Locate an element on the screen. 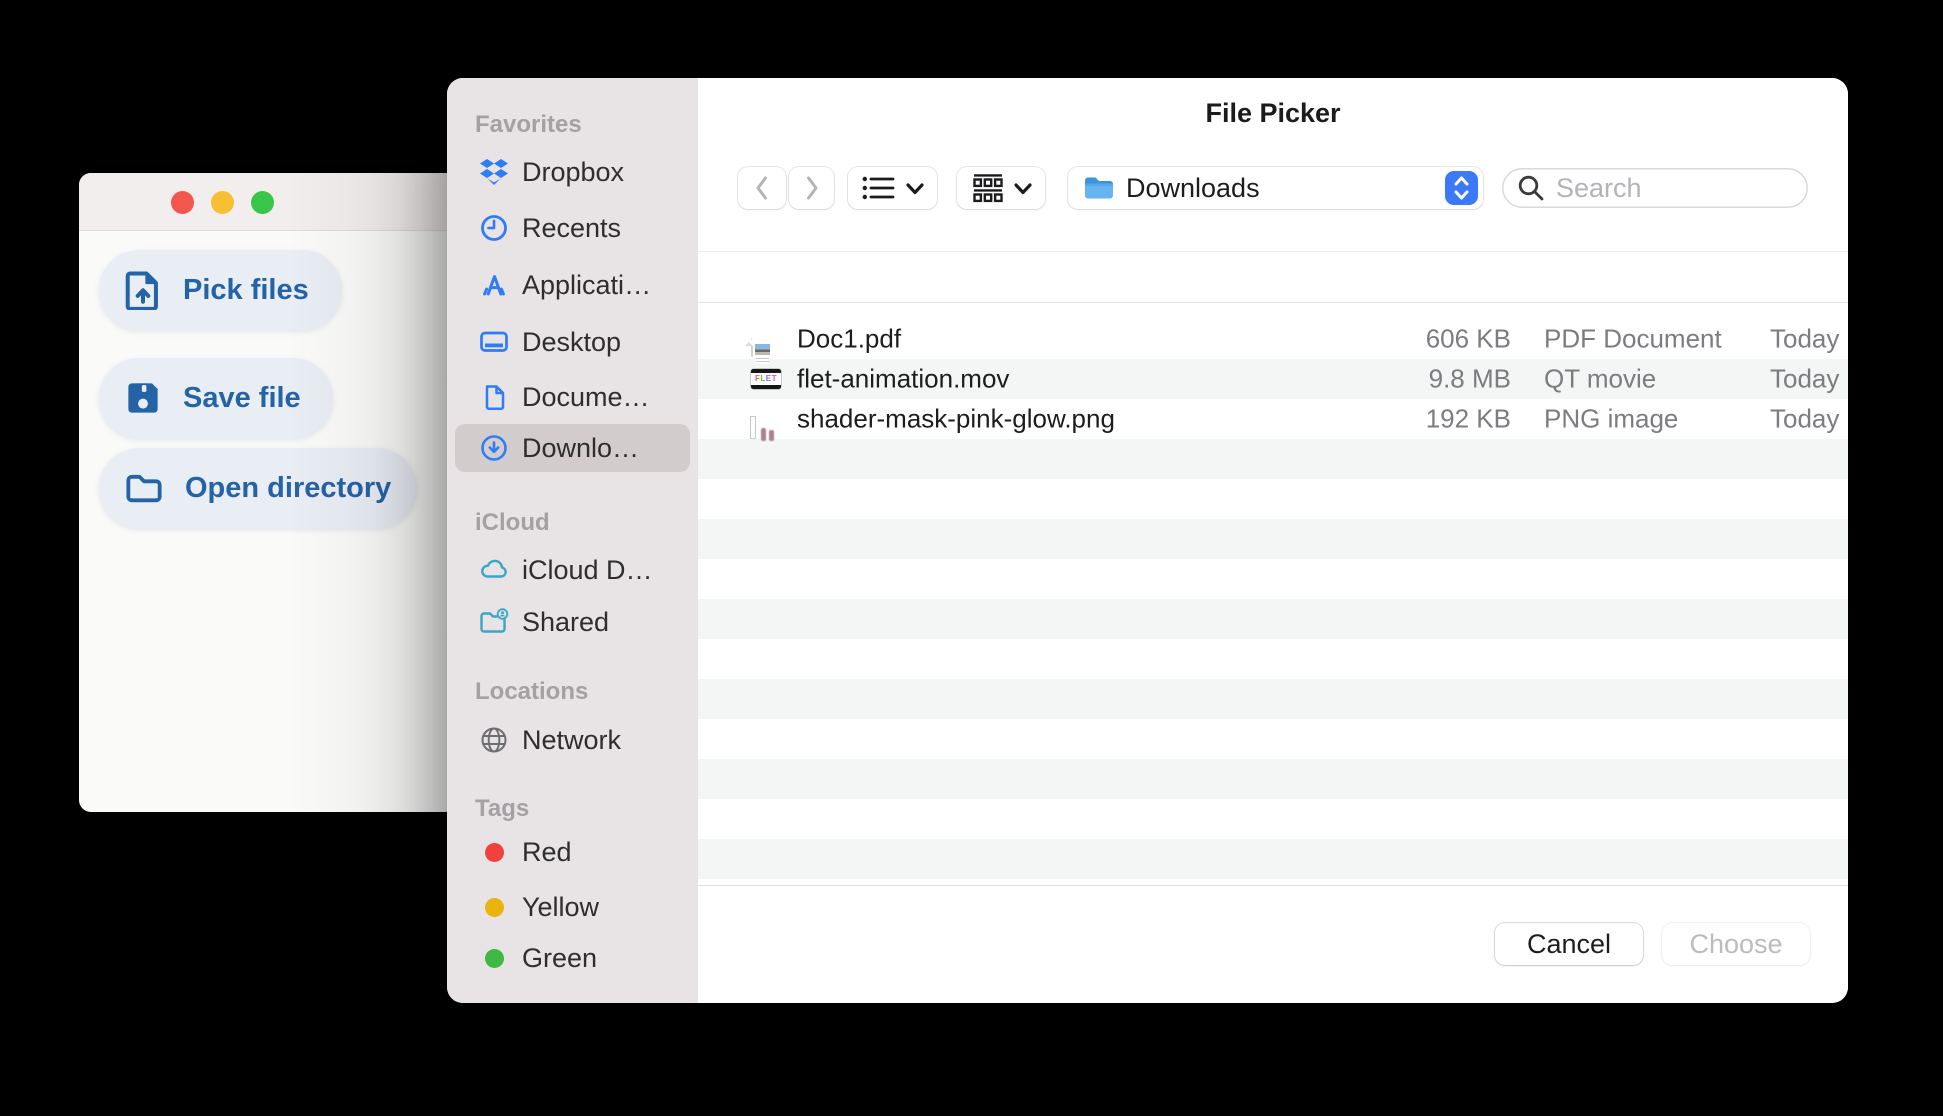 The height and width of the screenshot is (1116, 1943). app-window: Pick files Save file Open directory is located at coordinates (268, 492).